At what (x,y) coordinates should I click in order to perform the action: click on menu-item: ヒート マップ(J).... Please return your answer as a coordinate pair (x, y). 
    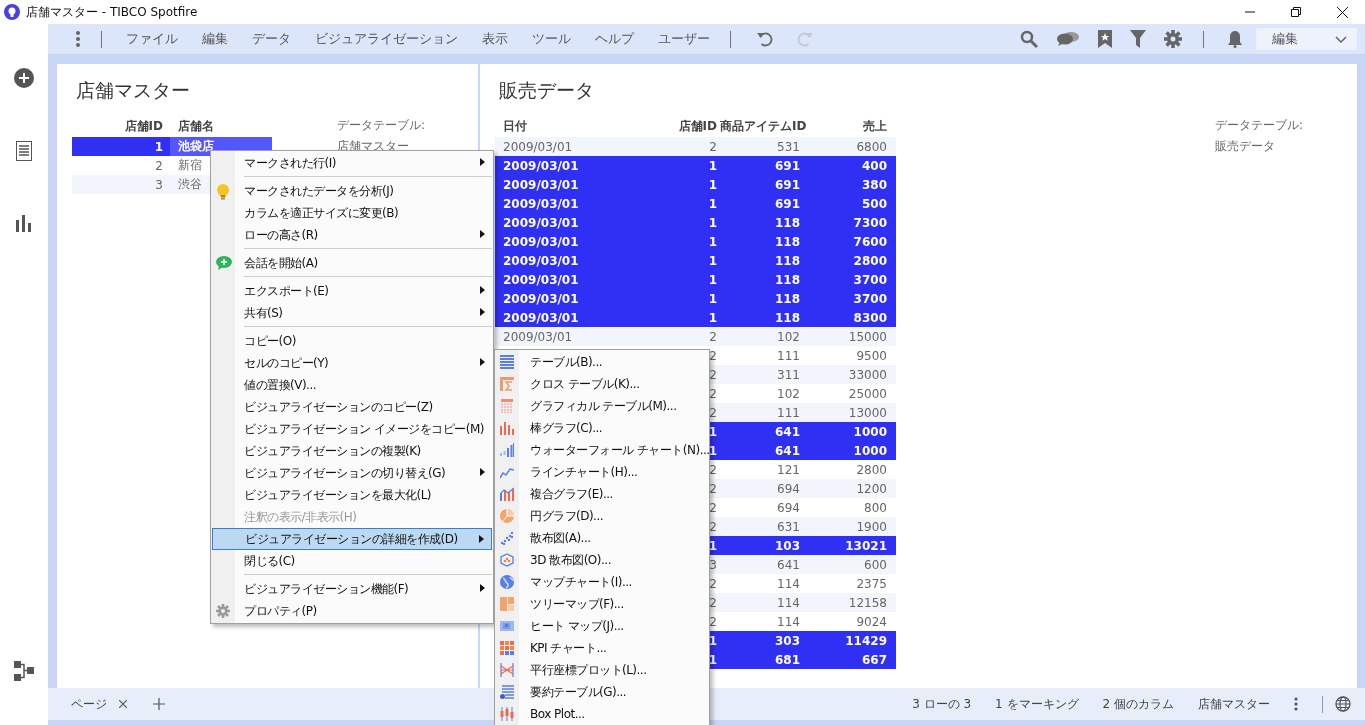
    Looking at the image, I should click on (602, 626).